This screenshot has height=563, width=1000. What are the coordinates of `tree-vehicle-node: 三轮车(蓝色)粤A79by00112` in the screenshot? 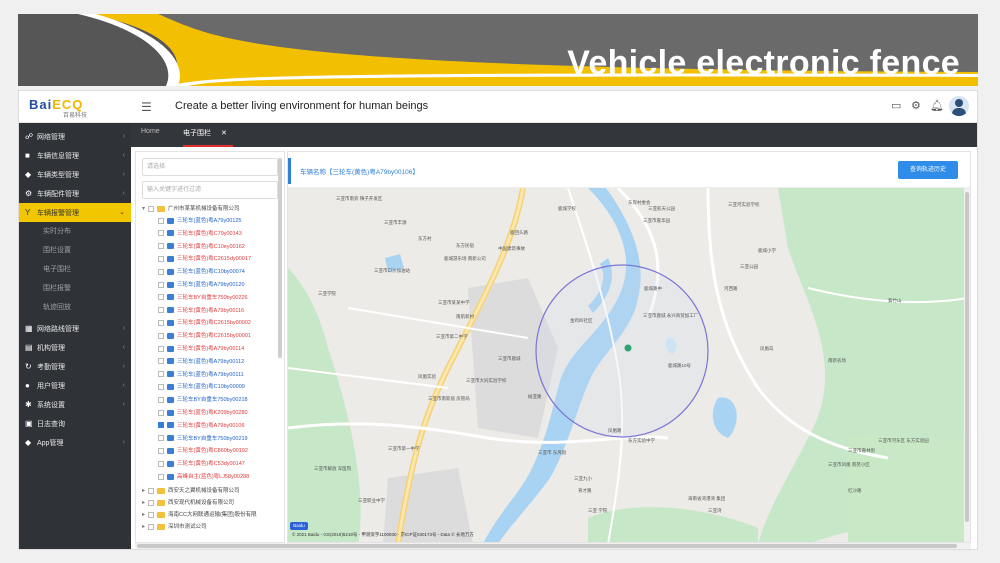 It's located at (201, 362).